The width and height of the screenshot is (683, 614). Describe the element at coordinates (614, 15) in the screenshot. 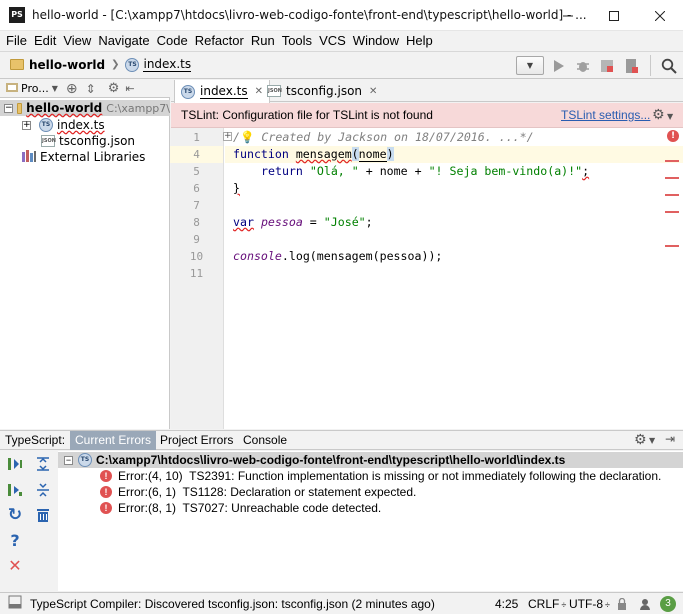

I see `maximize-button` at that location.